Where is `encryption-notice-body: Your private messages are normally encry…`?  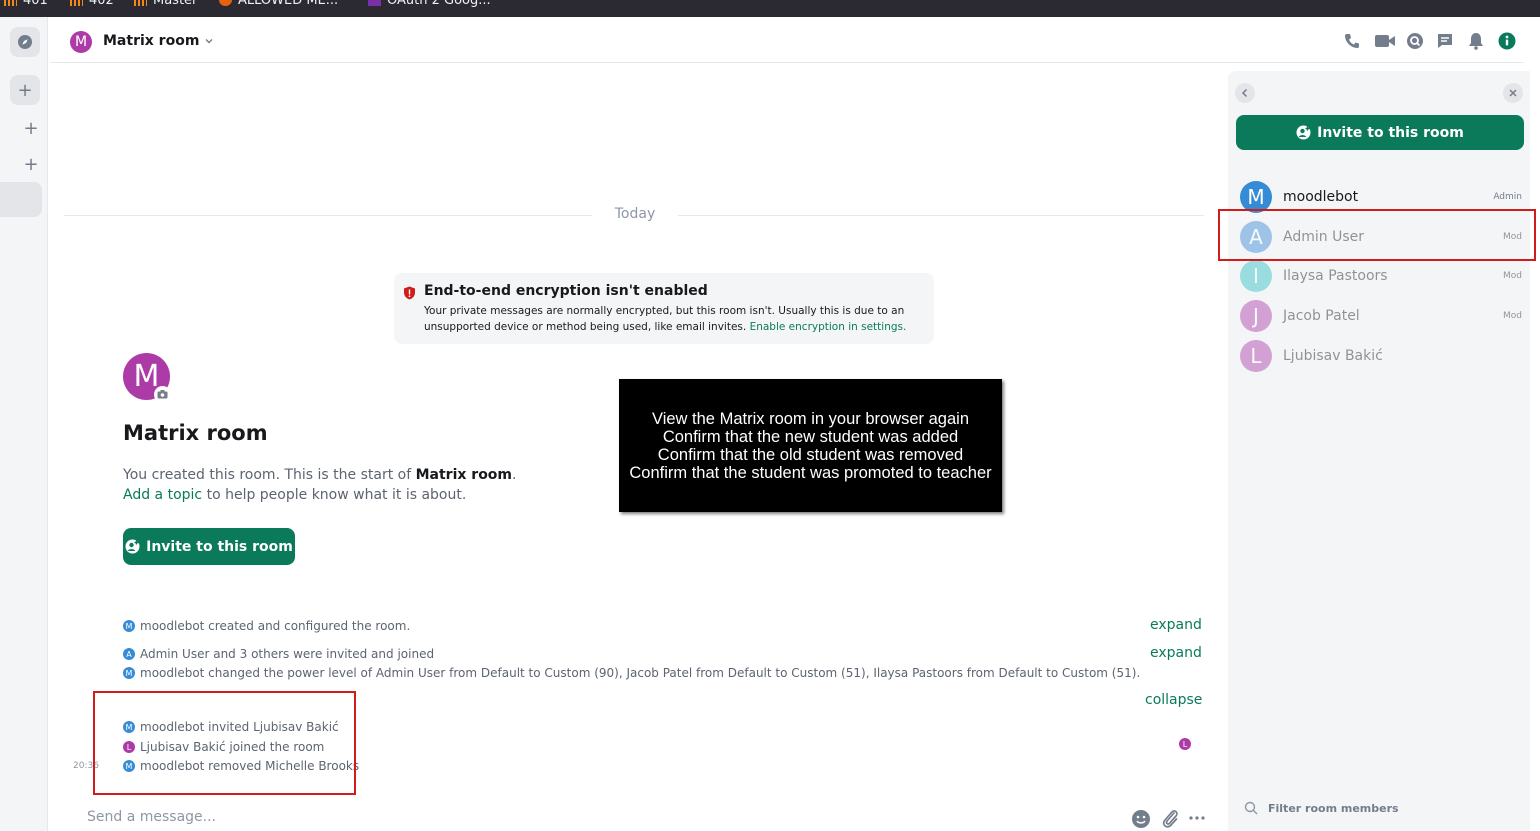 encryption-notice-body: Your private messages are normally encry… is located at coordinates (665, 319).